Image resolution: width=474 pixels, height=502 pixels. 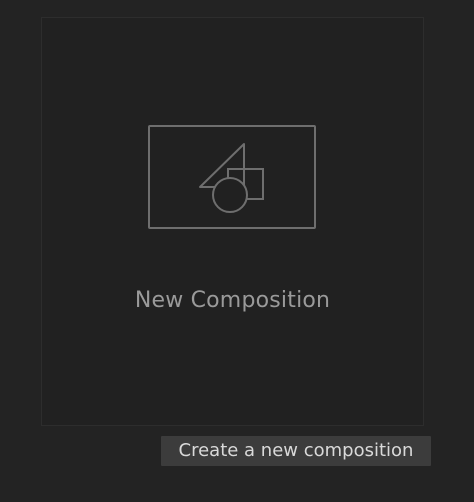 I want to click on tooltip: Create a new composition, so click(x=296, y=451).